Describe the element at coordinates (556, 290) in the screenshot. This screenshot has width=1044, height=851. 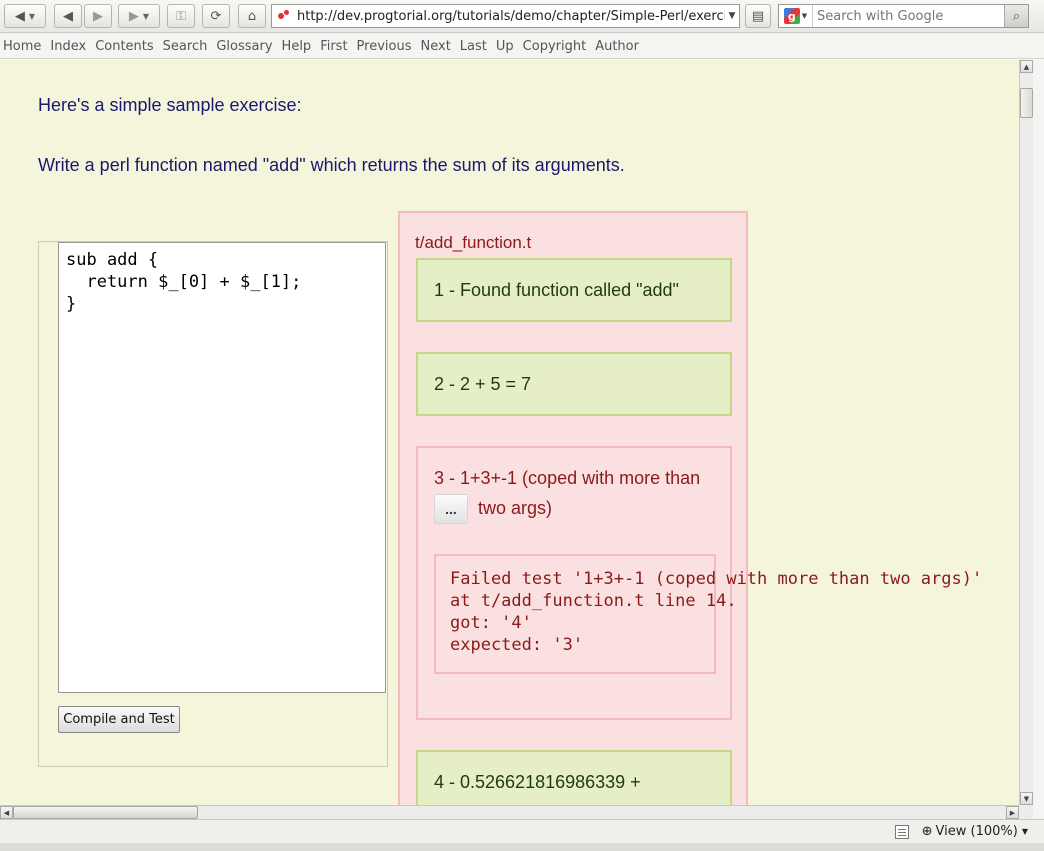
I see `test-label: 1 - Found function called "add"` at that location.